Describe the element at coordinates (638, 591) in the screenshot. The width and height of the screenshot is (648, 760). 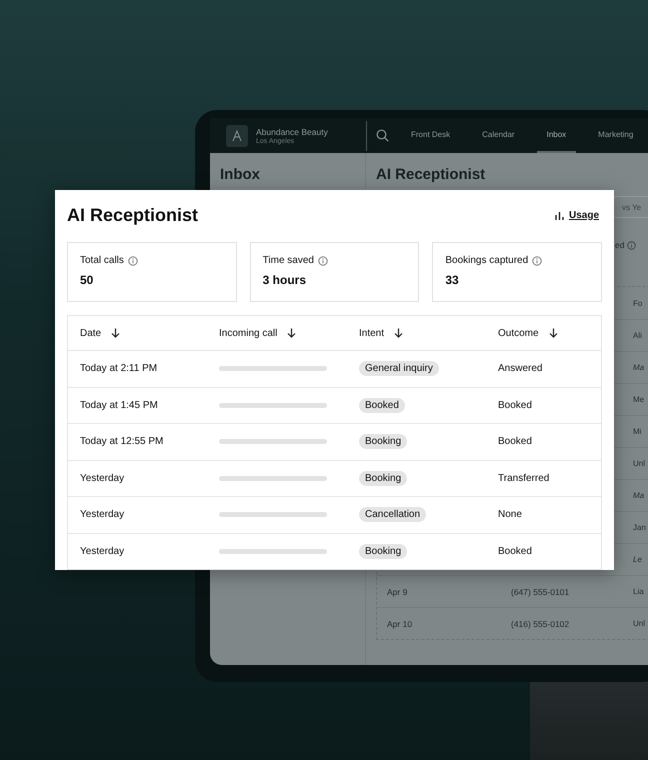
I see `table-cell: Lia` at that location.